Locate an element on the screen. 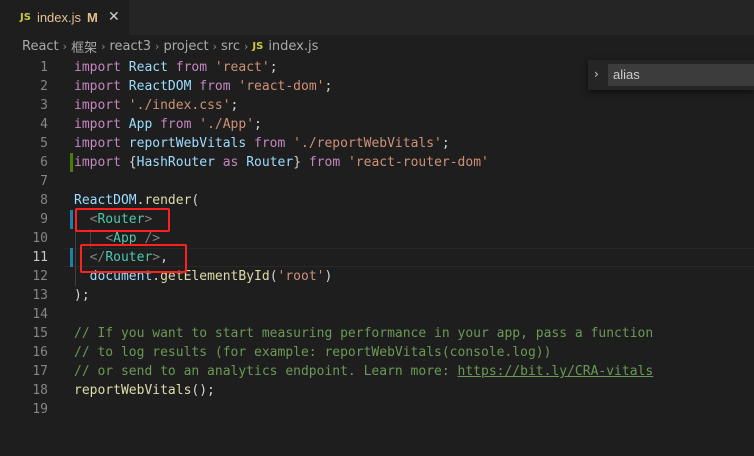 The height and width of the screenshot is (456, 754). line-number: 5 is located at coordinates (44, 143).